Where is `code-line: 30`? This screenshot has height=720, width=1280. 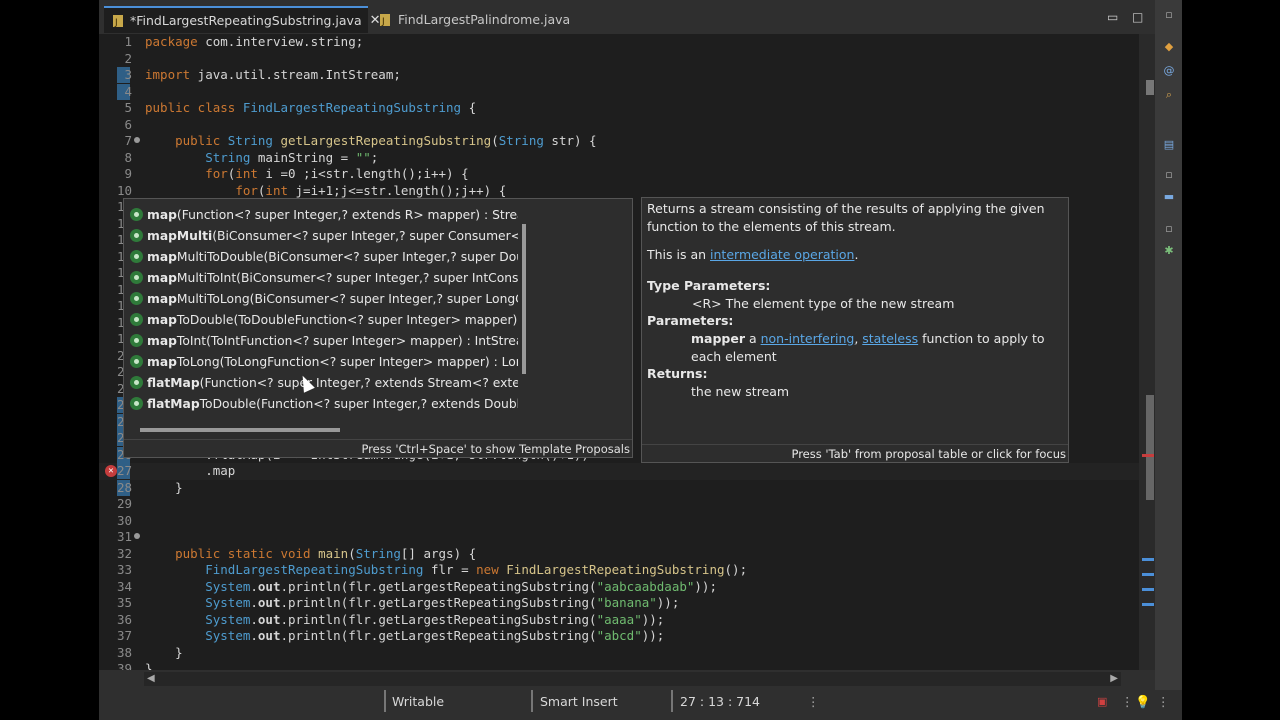 code-line: 30 is located at coordinates (619, 521).